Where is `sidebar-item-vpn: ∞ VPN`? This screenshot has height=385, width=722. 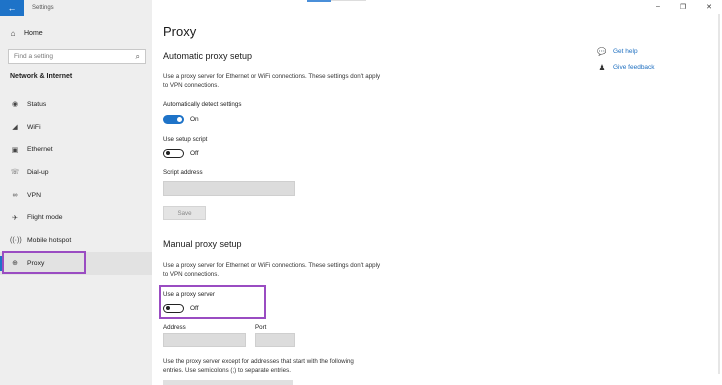
sidebar-item-vpn: ∞ VPN is located at coordinates (76, 195).